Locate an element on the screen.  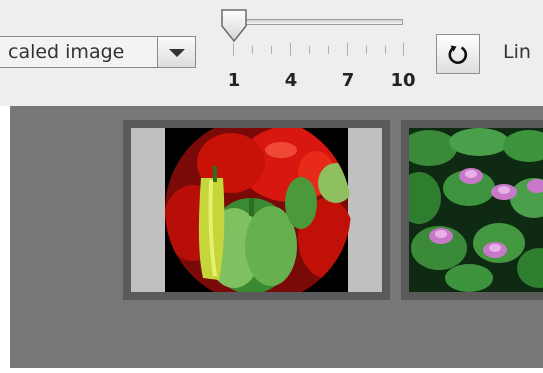
scale-mode-combo: caled image is located at coordinates (98, 53).